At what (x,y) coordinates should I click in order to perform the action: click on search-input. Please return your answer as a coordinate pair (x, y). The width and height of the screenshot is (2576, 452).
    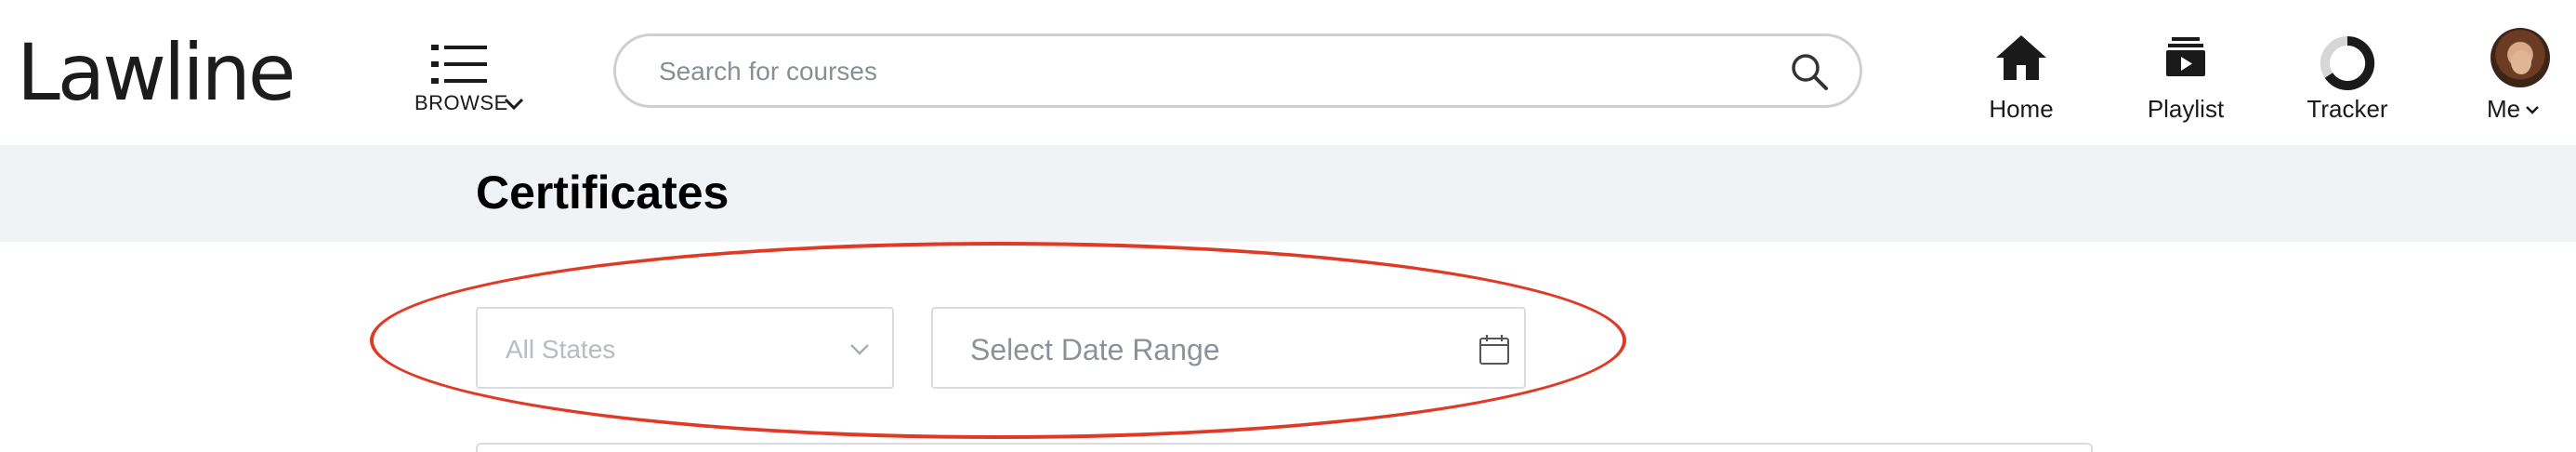
    Looking at the image, I should click on (1193, 71).